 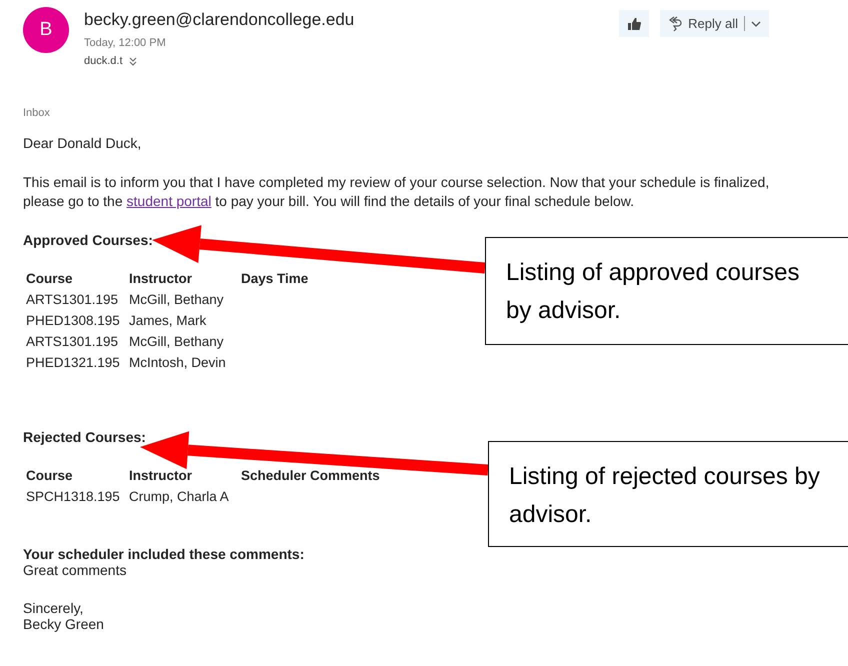 What do you see at coordinates (82, 143) in the screenshot?
I see `greeting: Dear Donald Duck,` at bounding box center [82, 143].